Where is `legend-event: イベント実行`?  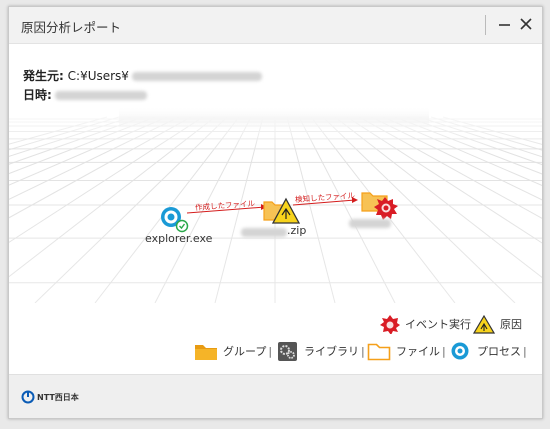 legend-event: イベント実行 is located at coordinates (425, 324).